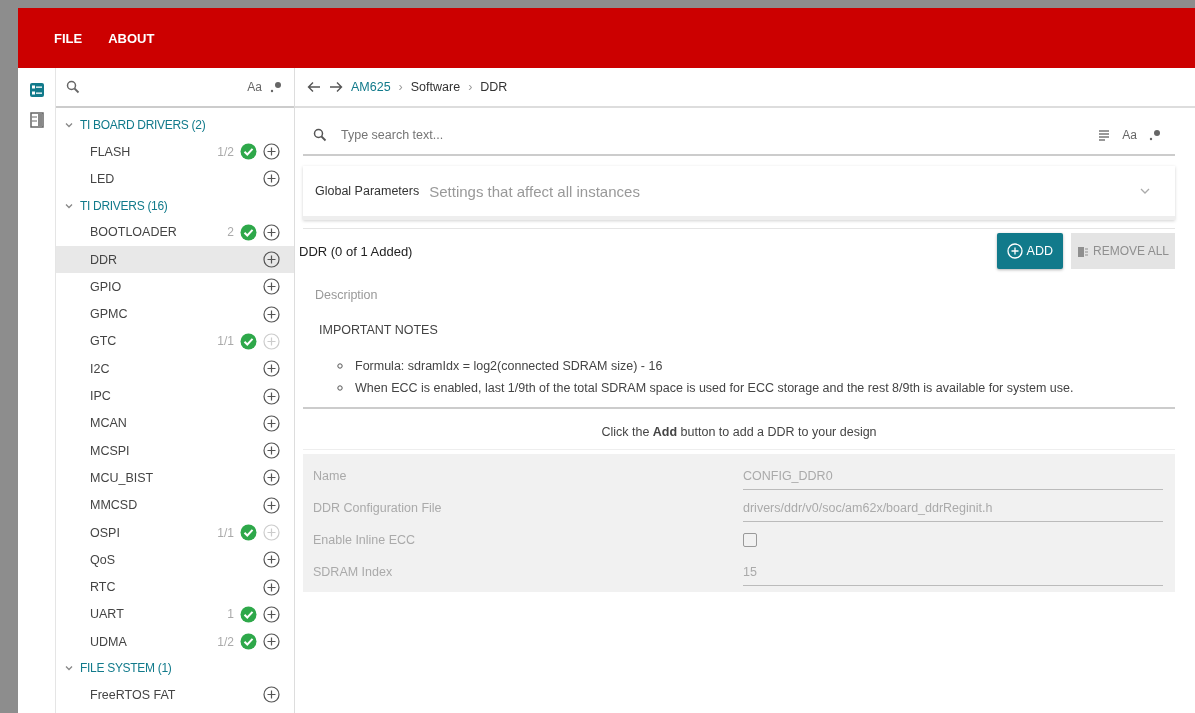  I want to click on menu-item: ABOUT, so click(131, 38).